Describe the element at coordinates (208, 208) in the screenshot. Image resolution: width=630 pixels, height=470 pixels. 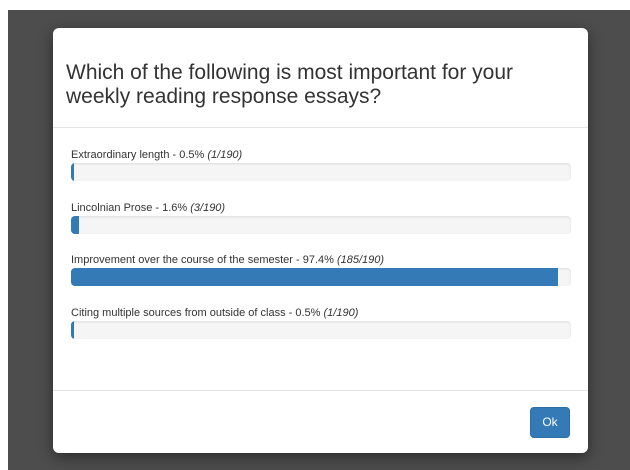
I see `vote-count: (3/190)` at that location.